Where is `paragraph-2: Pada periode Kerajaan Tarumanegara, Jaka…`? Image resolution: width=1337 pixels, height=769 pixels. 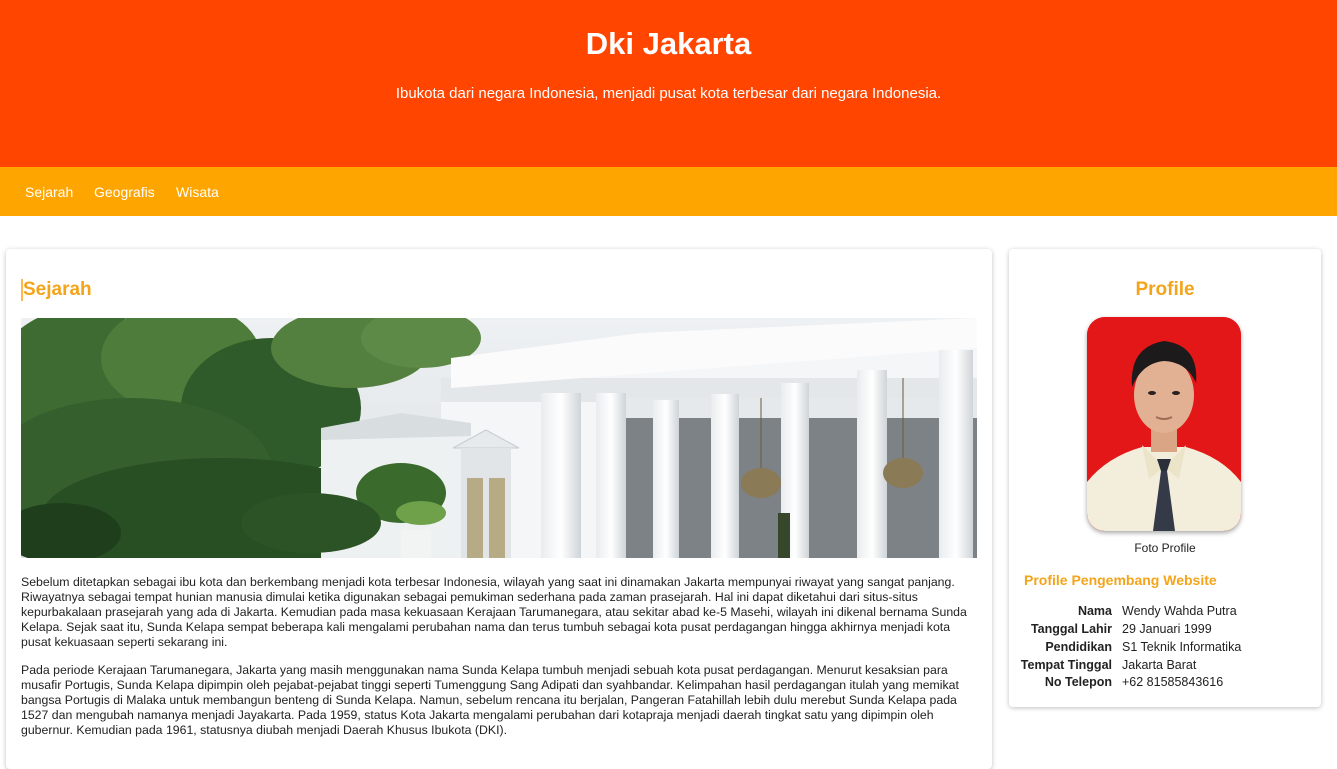 paragraph-2: Pada periode Kerajaan Tarumanegara, Jaka… is located at coordinates (490, 700).